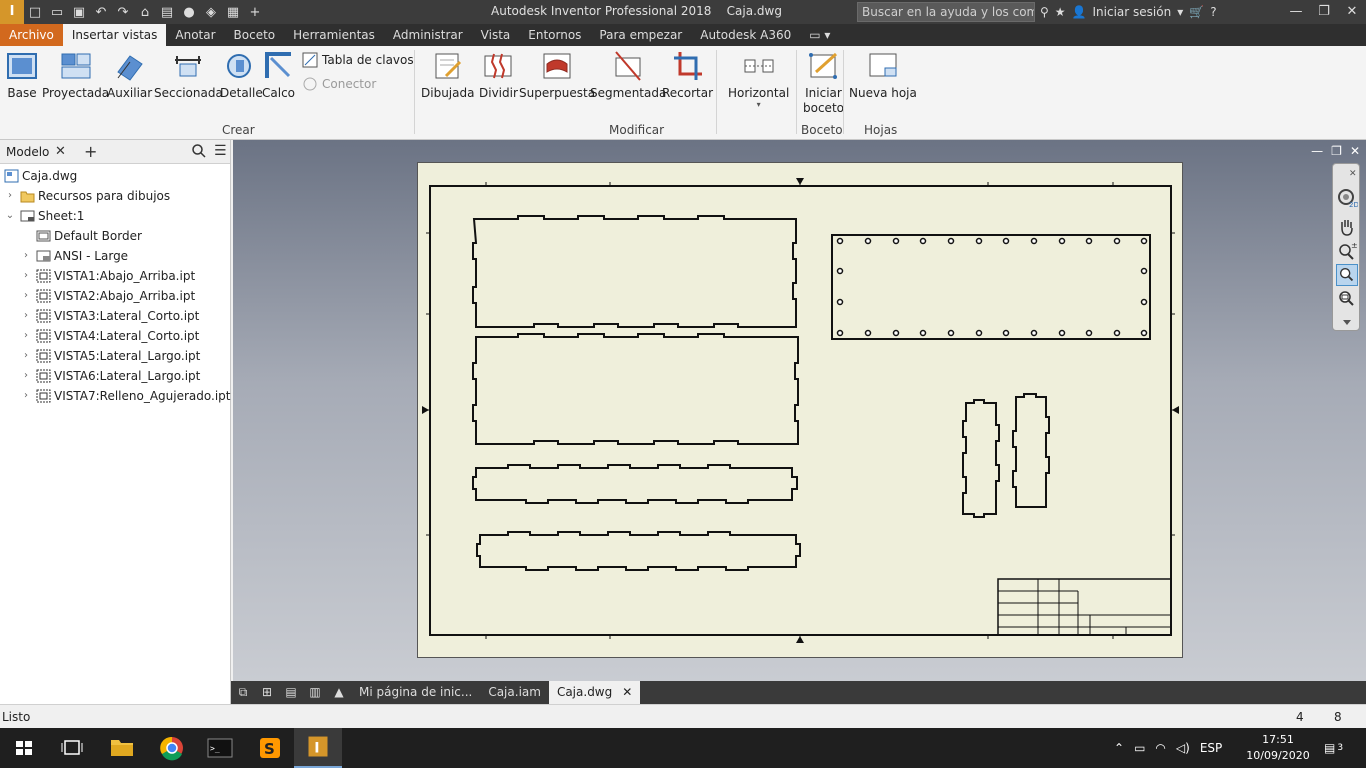 This screenshot has width=1366, height=768. I want to click on wifi-icon: ◠, so click(1160, 748).